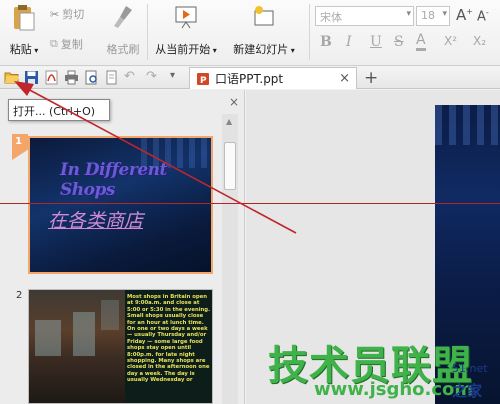 This screenshot has height=404, width=500. Describe the element at coordinates (467, 391) in the screenshot. I see `watermark-side-text: 之家` at that location.